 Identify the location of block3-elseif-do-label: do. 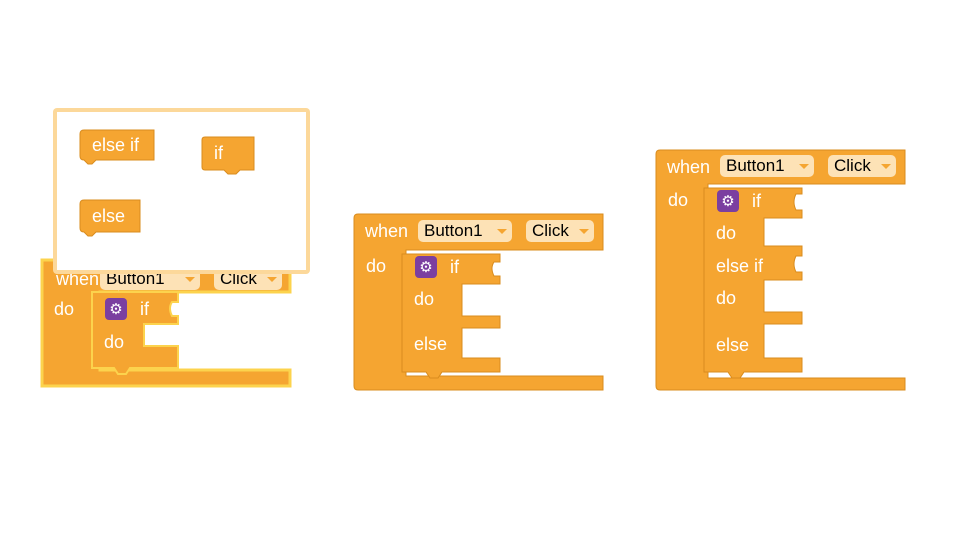
(726, 298).